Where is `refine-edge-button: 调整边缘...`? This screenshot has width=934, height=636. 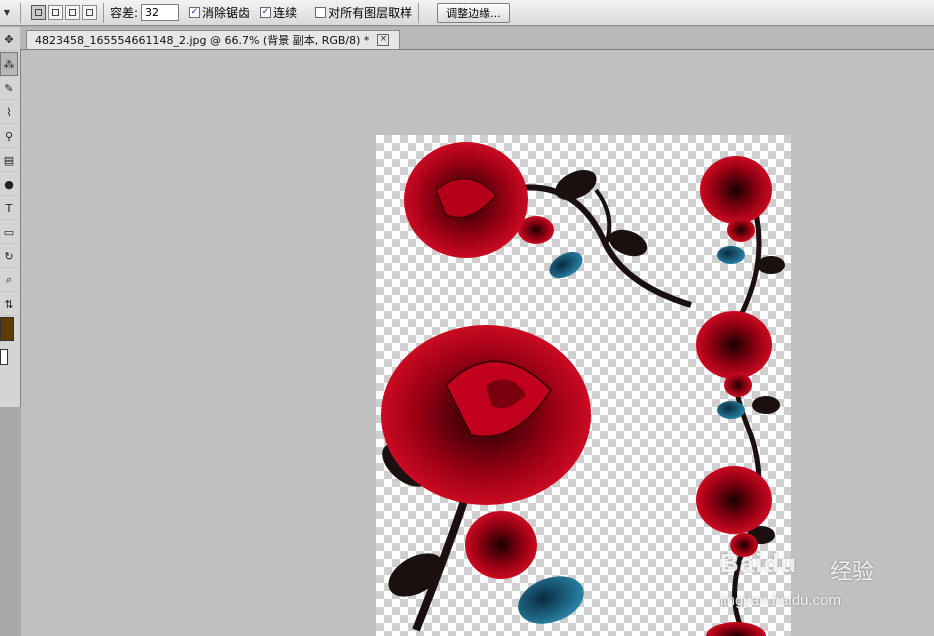
refine-edge-button: 调整边缘... is located at coordinates (473, 12).